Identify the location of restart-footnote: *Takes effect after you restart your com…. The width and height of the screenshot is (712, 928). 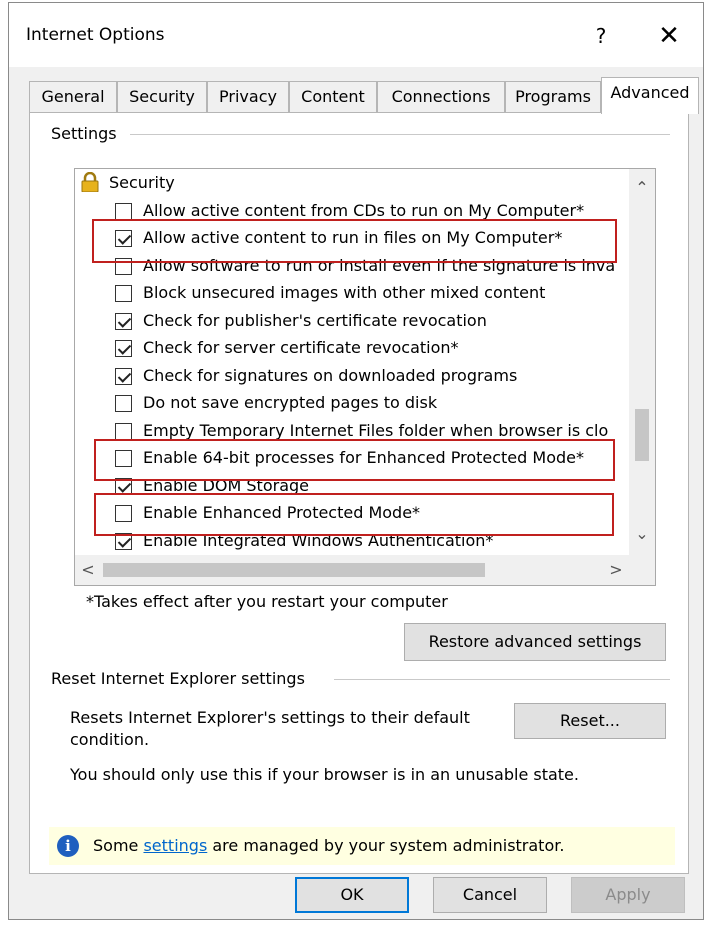
(267, 601).